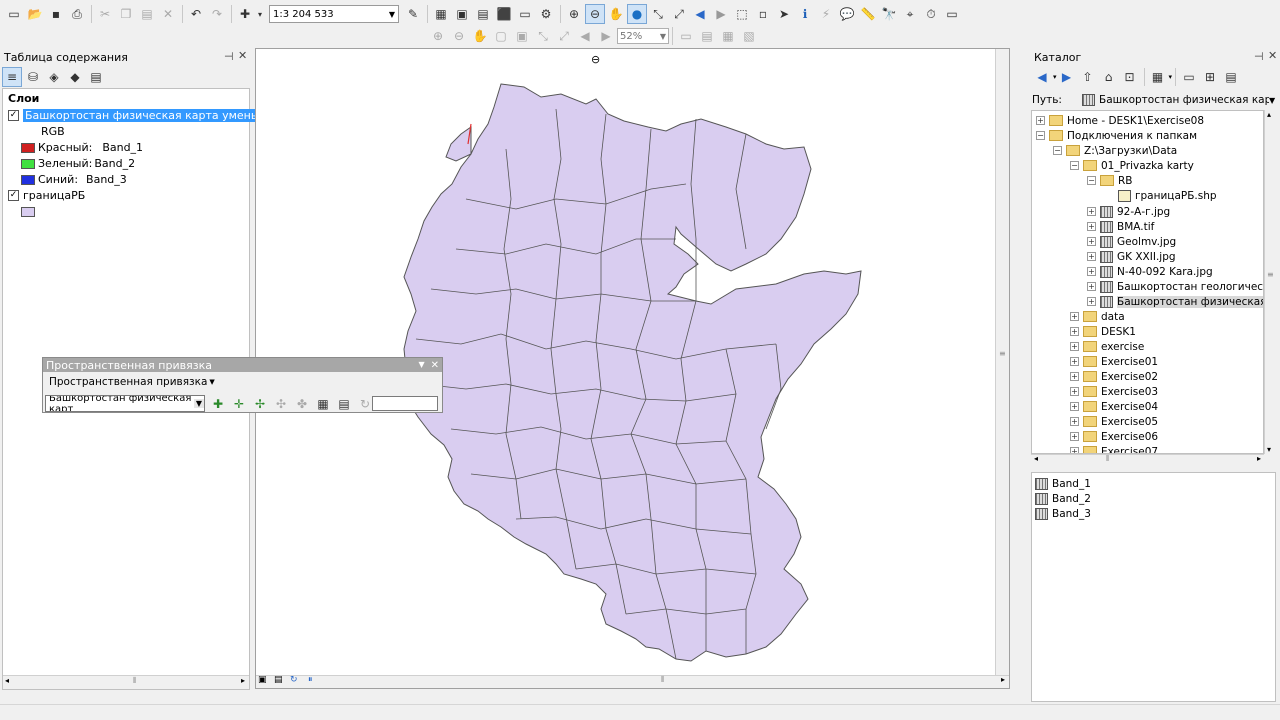 The width and height of the screenshot is (1280, 720). What do you see at coordinates (483, 14) in the screenshot?
I see `search-window-icon: ▤` at bounding box center [483, 14].